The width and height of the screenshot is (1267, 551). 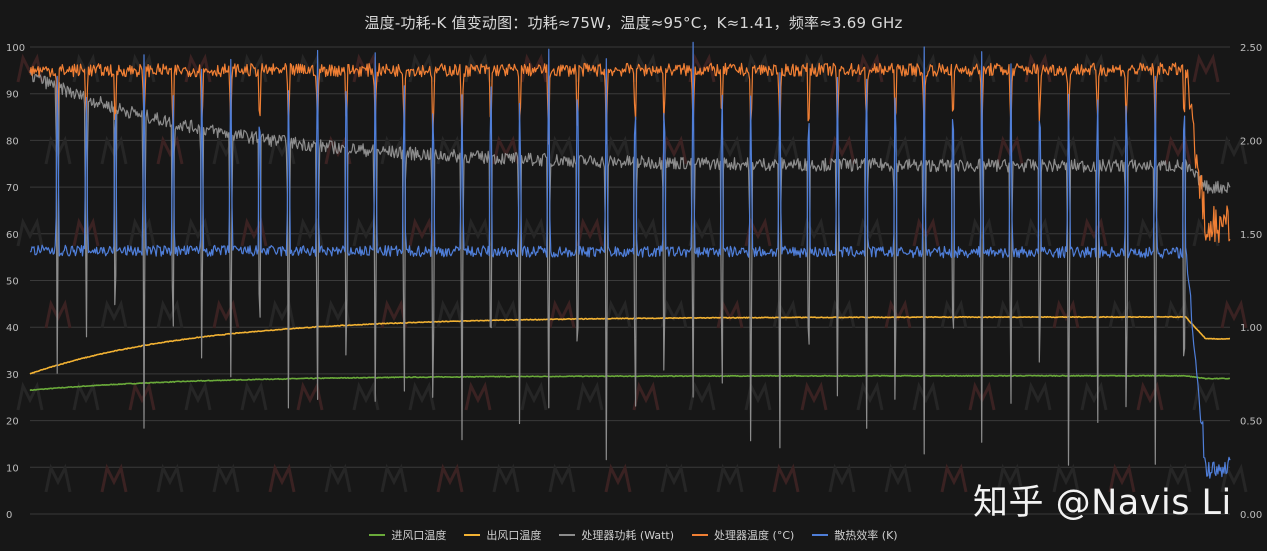 I want to click on legend-item-inlet-temp: 进风口温度, so click(x=407, y=535).